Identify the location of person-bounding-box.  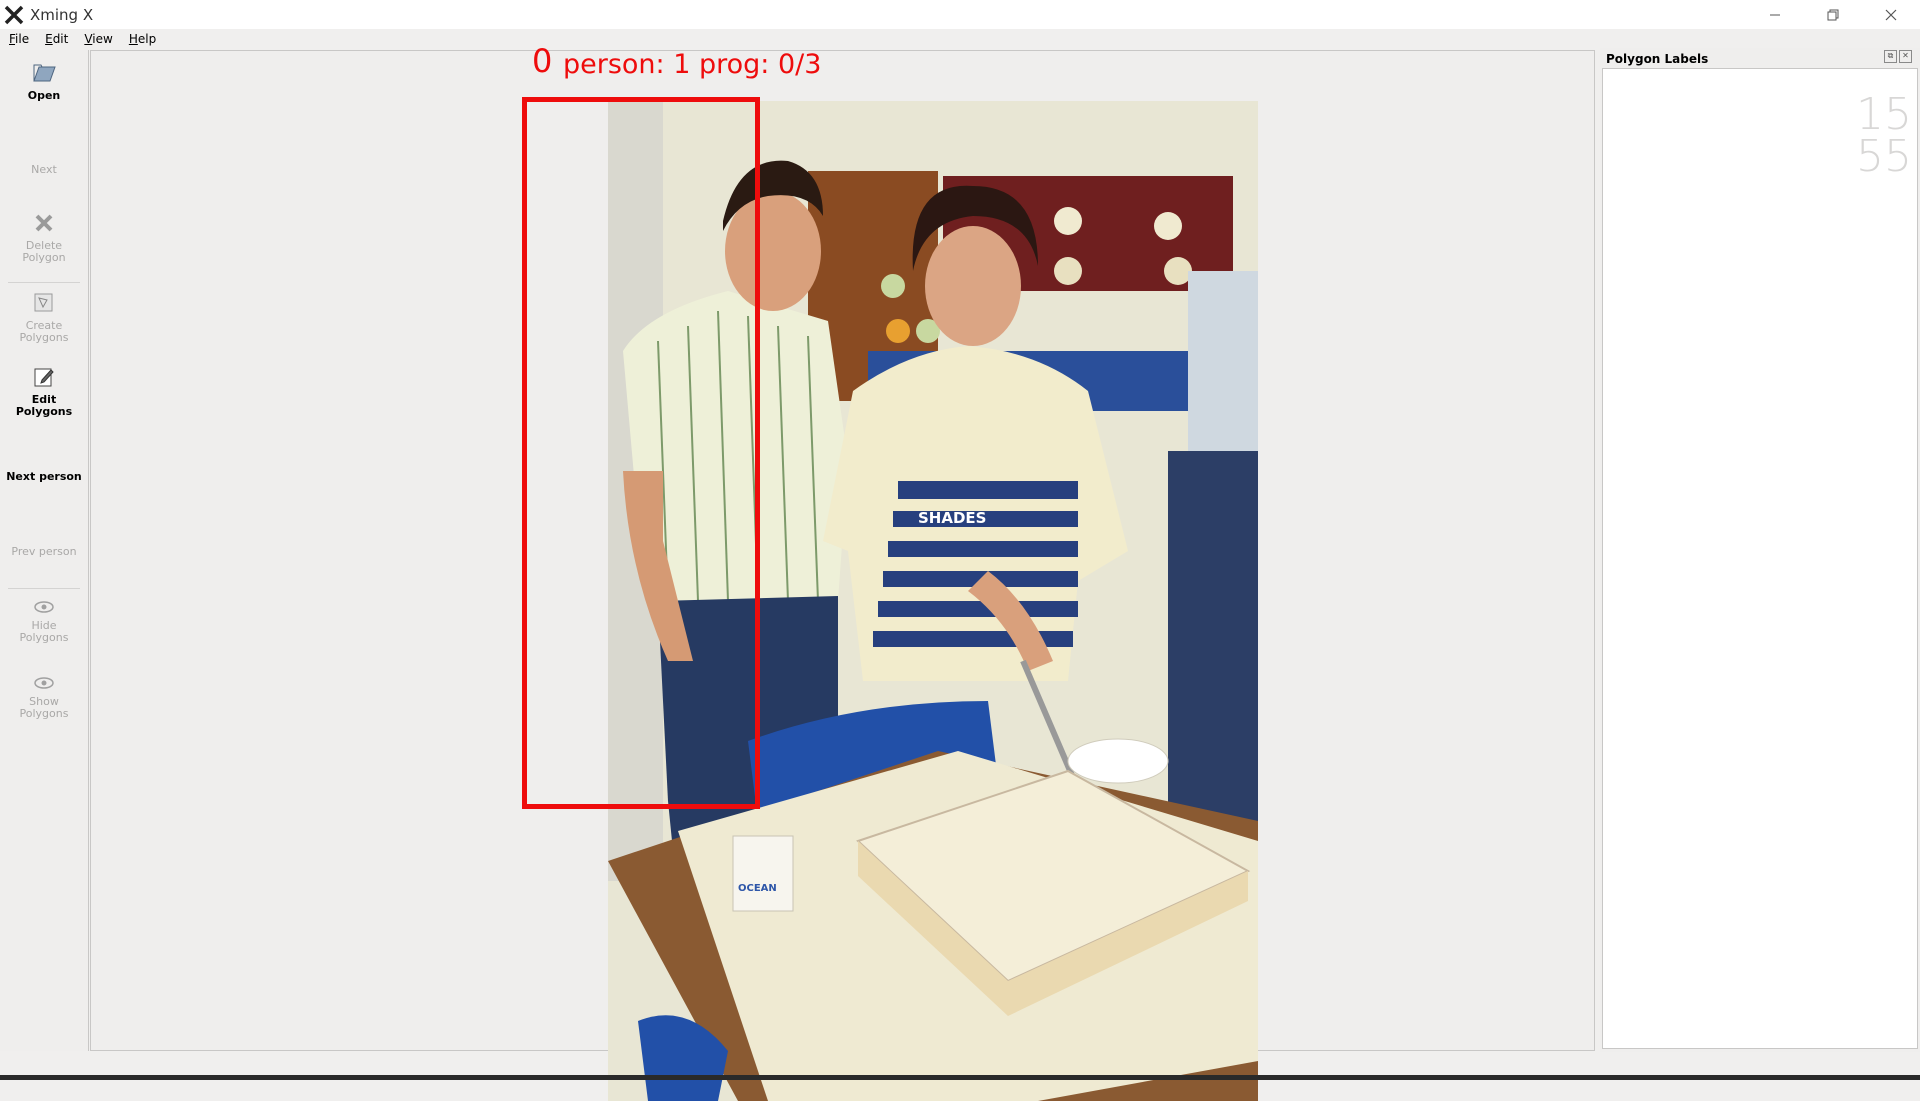
(641, 453).